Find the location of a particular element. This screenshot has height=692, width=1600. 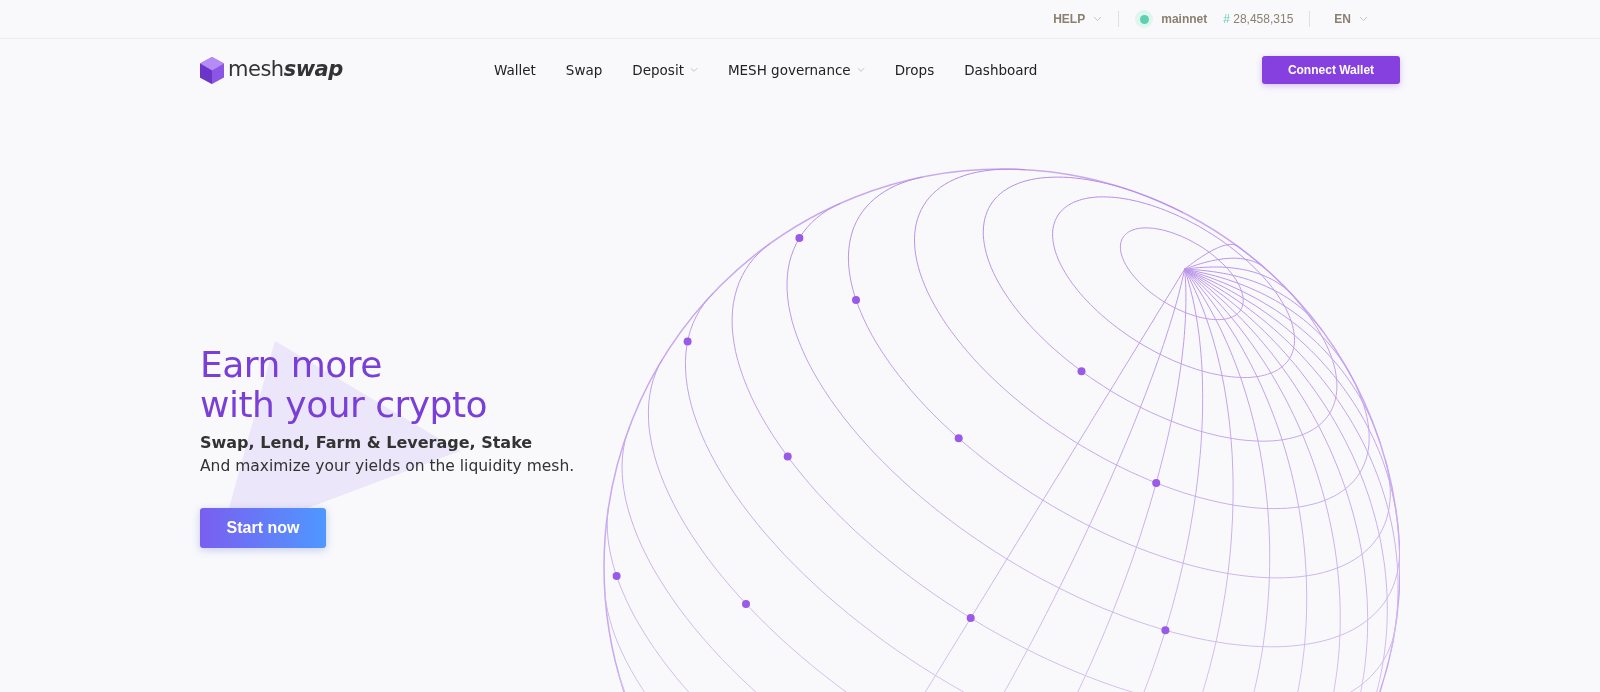

logo: meshswap is located at coordinates (335, 70).